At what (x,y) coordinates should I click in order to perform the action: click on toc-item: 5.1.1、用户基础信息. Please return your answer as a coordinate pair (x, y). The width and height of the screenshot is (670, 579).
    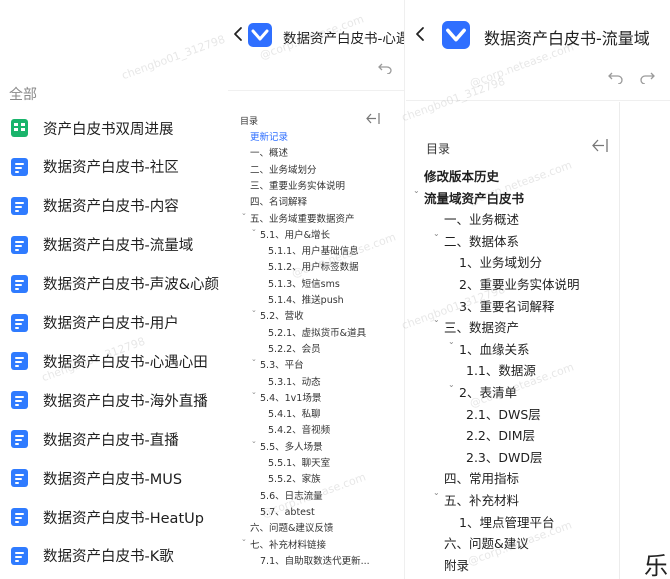
    Looking at the image, I should click on (313, 250).